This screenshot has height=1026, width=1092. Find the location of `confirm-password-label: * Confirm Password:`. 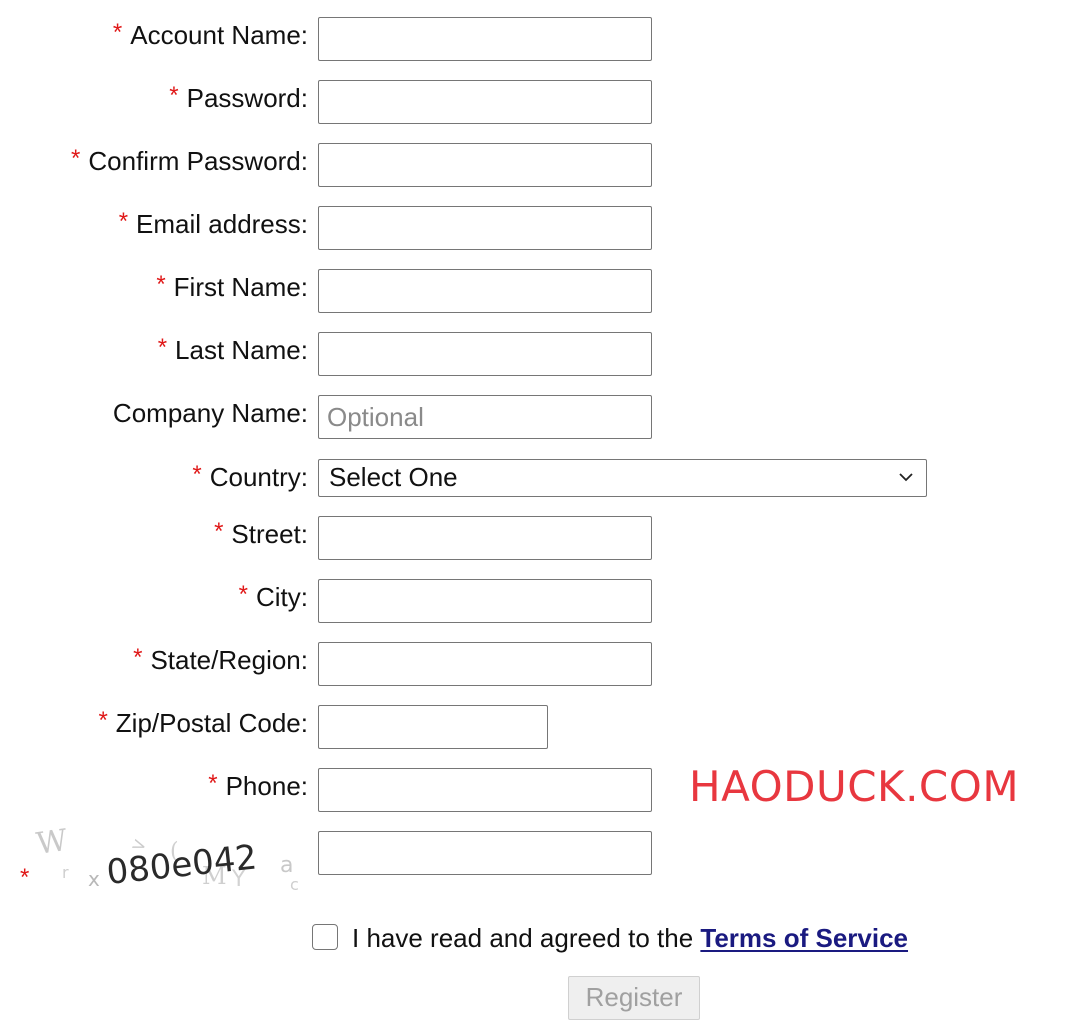

confirm-password-label: * Confirm Password: is located at coordinates (189, 161).